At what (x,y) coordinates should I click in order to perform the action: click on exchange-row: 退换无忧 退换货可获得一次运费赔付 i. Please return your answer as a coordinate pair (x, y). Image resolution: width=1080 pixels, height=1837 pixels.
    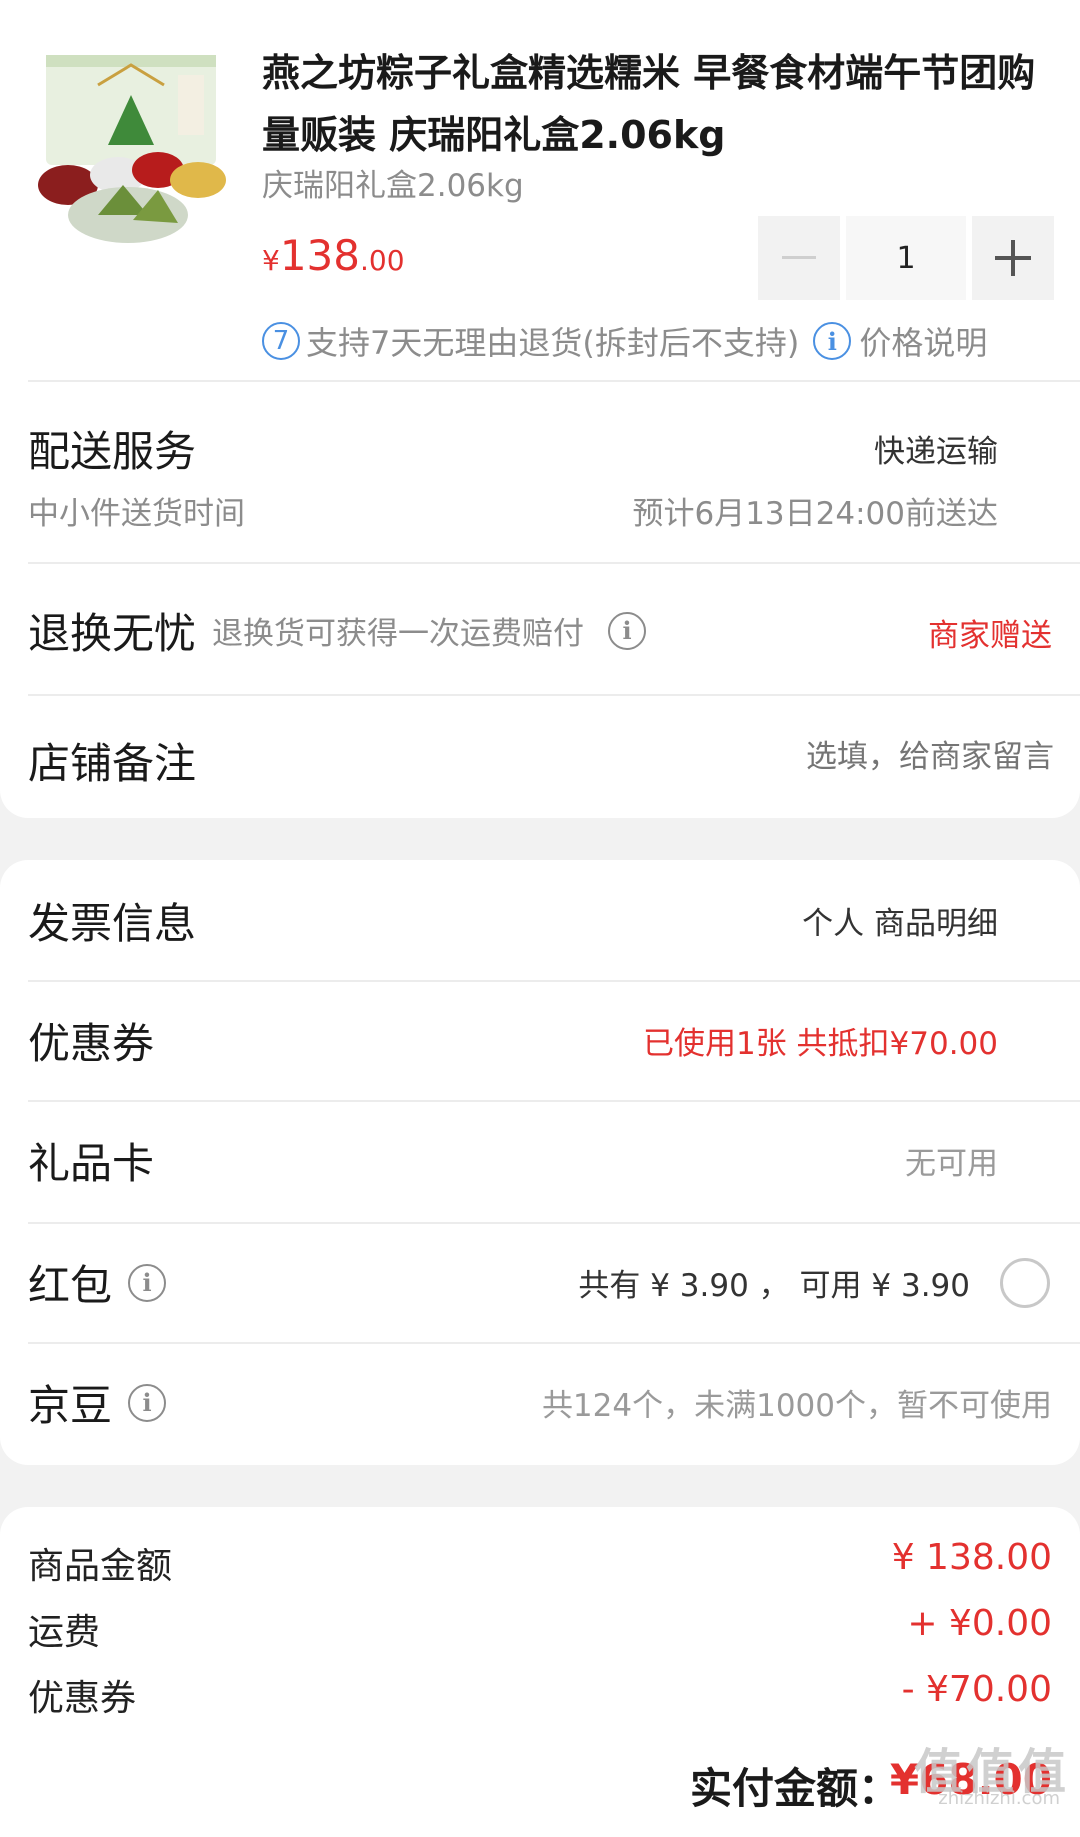
    Looking at the image, I should click on (337, 630).